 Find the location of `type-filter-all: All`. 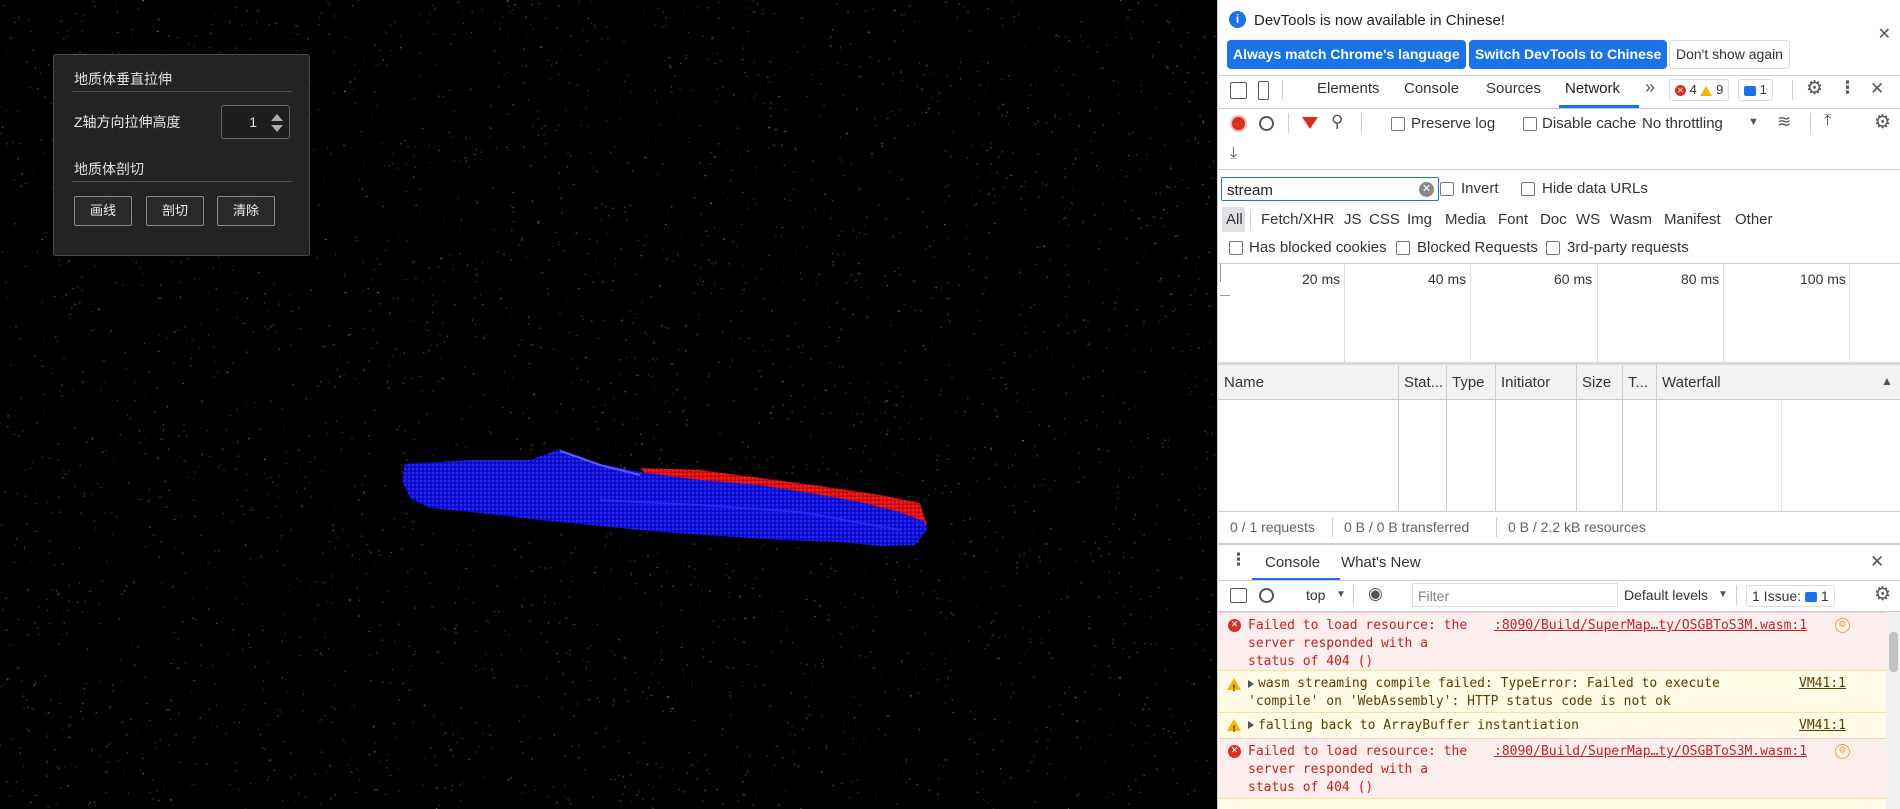

type-filter-all: All is located at coordinates (1234, 219).